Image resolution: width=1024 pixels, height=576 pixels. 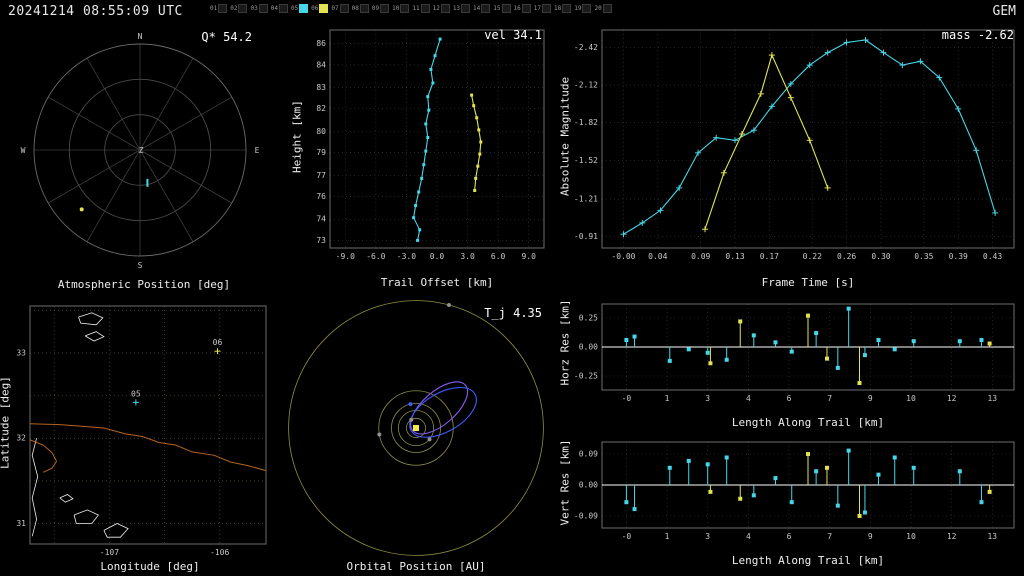 I want to click on svg-text: 1, so click(x=667, y=398).